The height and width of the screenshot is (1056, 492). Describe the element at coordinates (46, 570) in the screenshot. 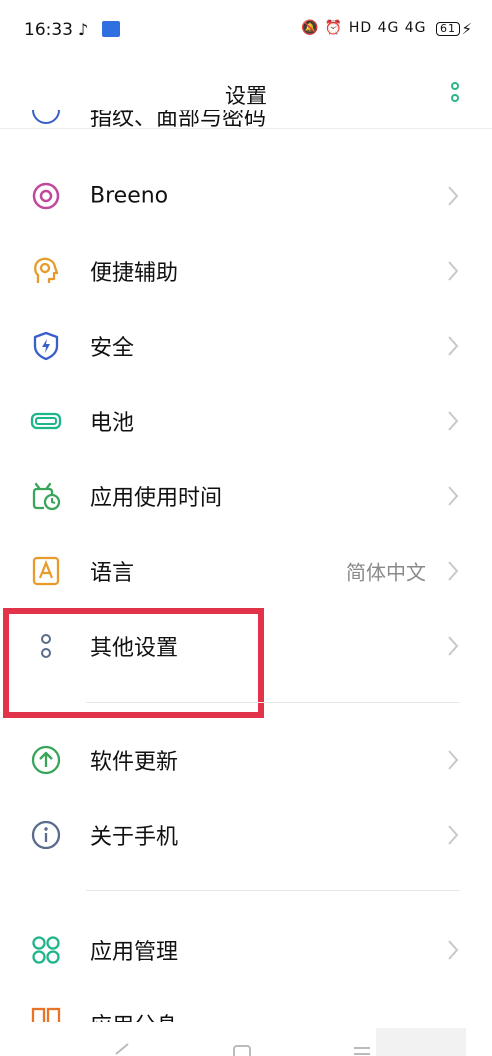

I see `language-icon` at that location.